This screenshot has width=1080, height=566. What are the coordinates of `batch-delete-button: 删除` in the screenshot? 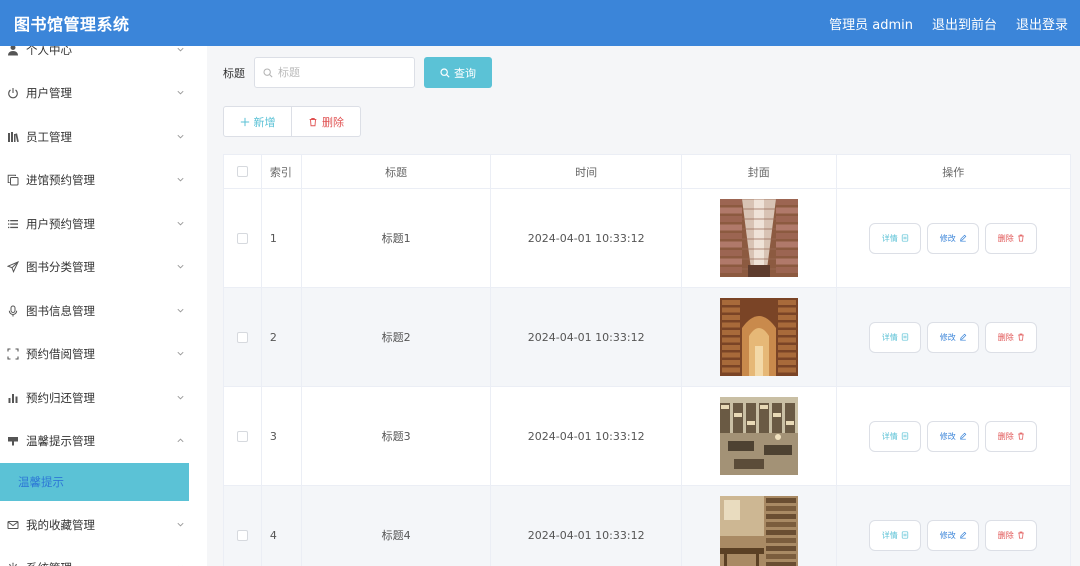 It's located at (326, 121).